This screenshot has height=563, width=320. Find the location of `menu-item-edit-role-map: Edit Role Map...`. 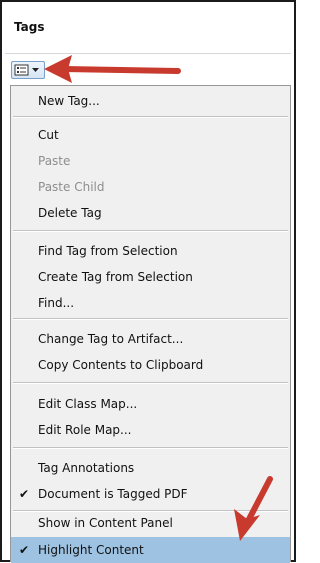

menu-item-edit-role-map: Edit Role Map... is located at coordinates (150, 430).